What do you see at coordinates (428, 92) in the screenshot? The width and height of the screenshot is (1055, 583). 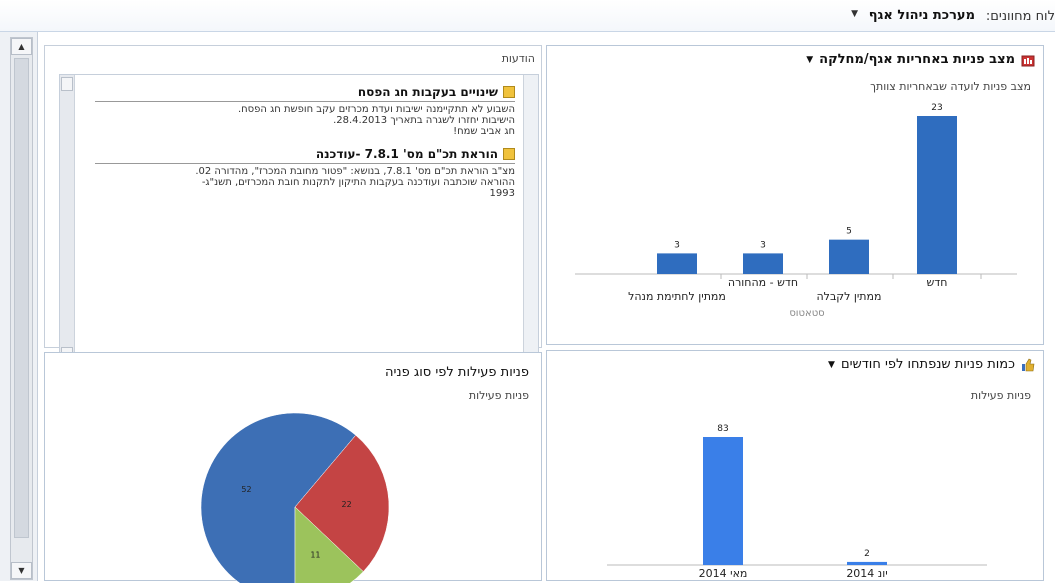 I see `news-item-title: שינויים בעקבות חג הפסח` at bounding box center [428, 92].